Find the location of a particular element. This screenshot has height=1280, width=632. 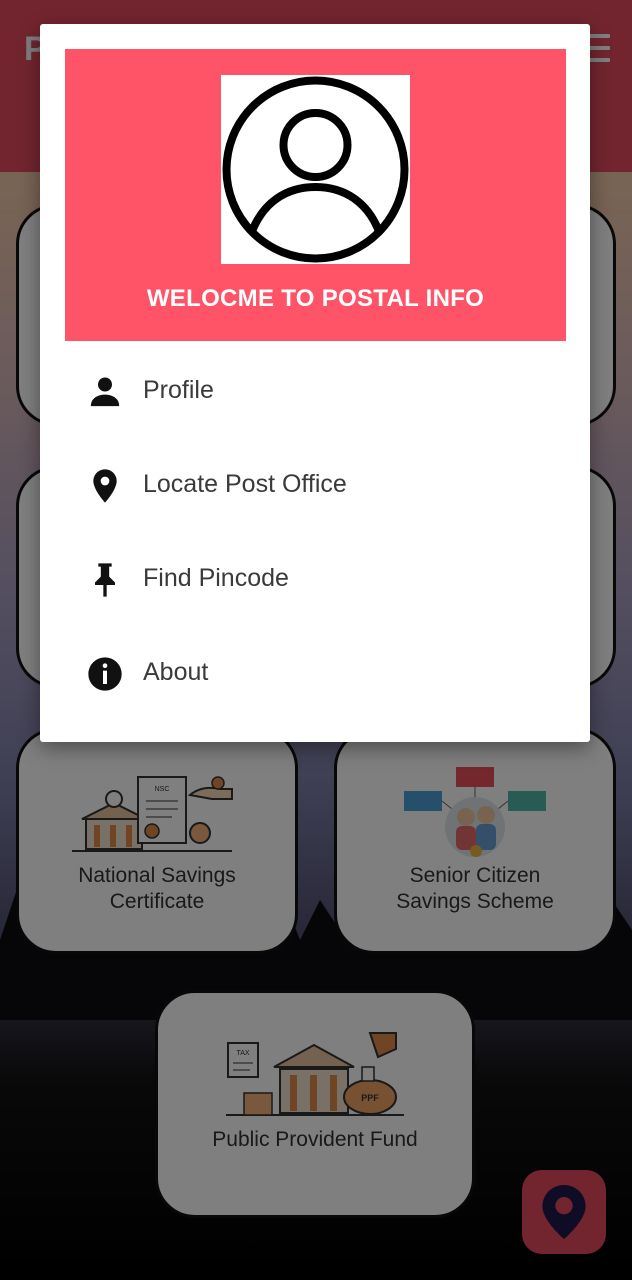

info-icon is located at coordinates (105, 674).